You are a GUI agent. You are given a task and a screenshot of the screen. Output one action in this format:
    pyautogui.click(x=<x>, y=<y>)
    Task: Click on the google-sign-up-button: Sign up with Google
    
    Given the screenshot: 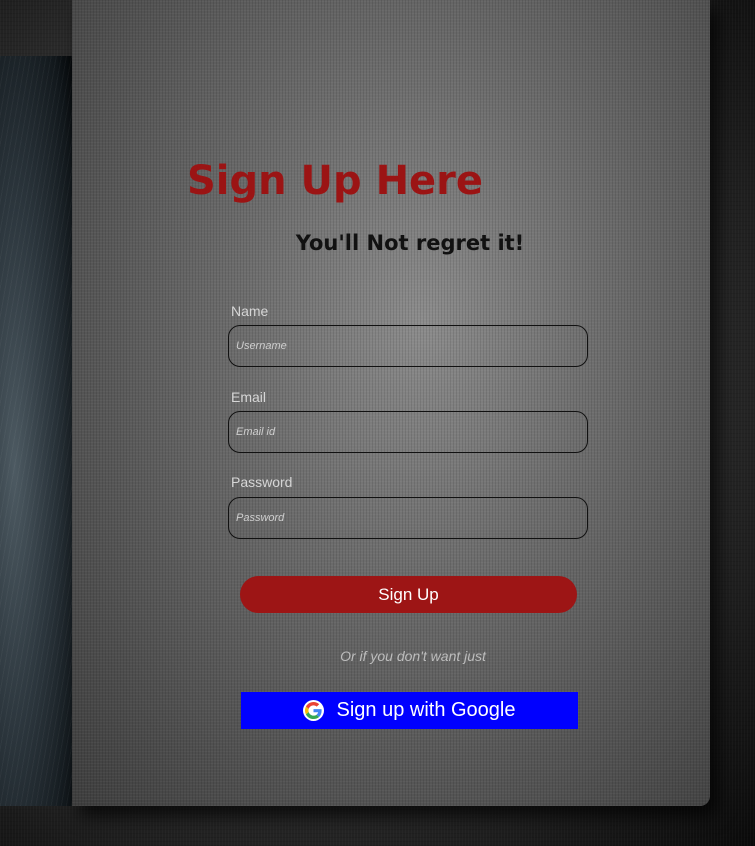 What is the action you would take?
    pyautogui.click(x=409, y=710)
    